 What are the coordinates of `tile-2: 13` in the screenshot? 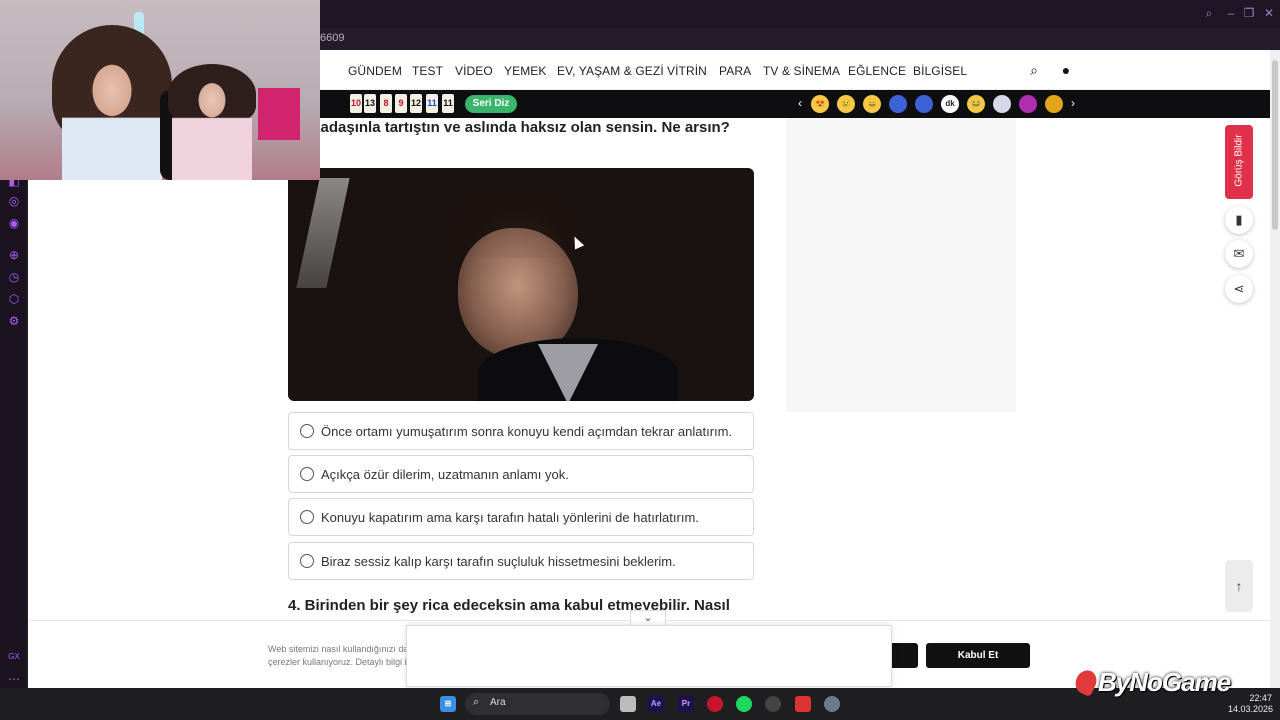 It's located at (370, 103).